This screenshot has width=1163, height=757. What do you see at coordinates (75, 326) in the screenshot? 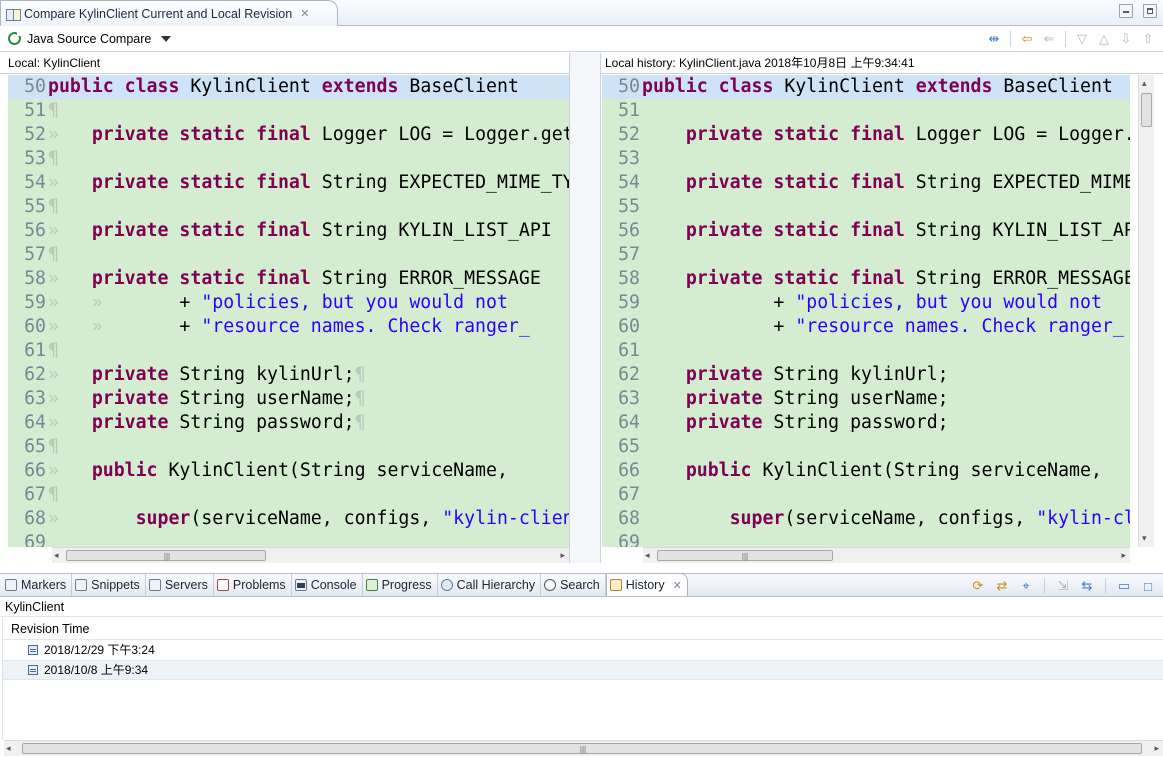
I see `whitespace-marker: » »` at bounding box center [75, 326].